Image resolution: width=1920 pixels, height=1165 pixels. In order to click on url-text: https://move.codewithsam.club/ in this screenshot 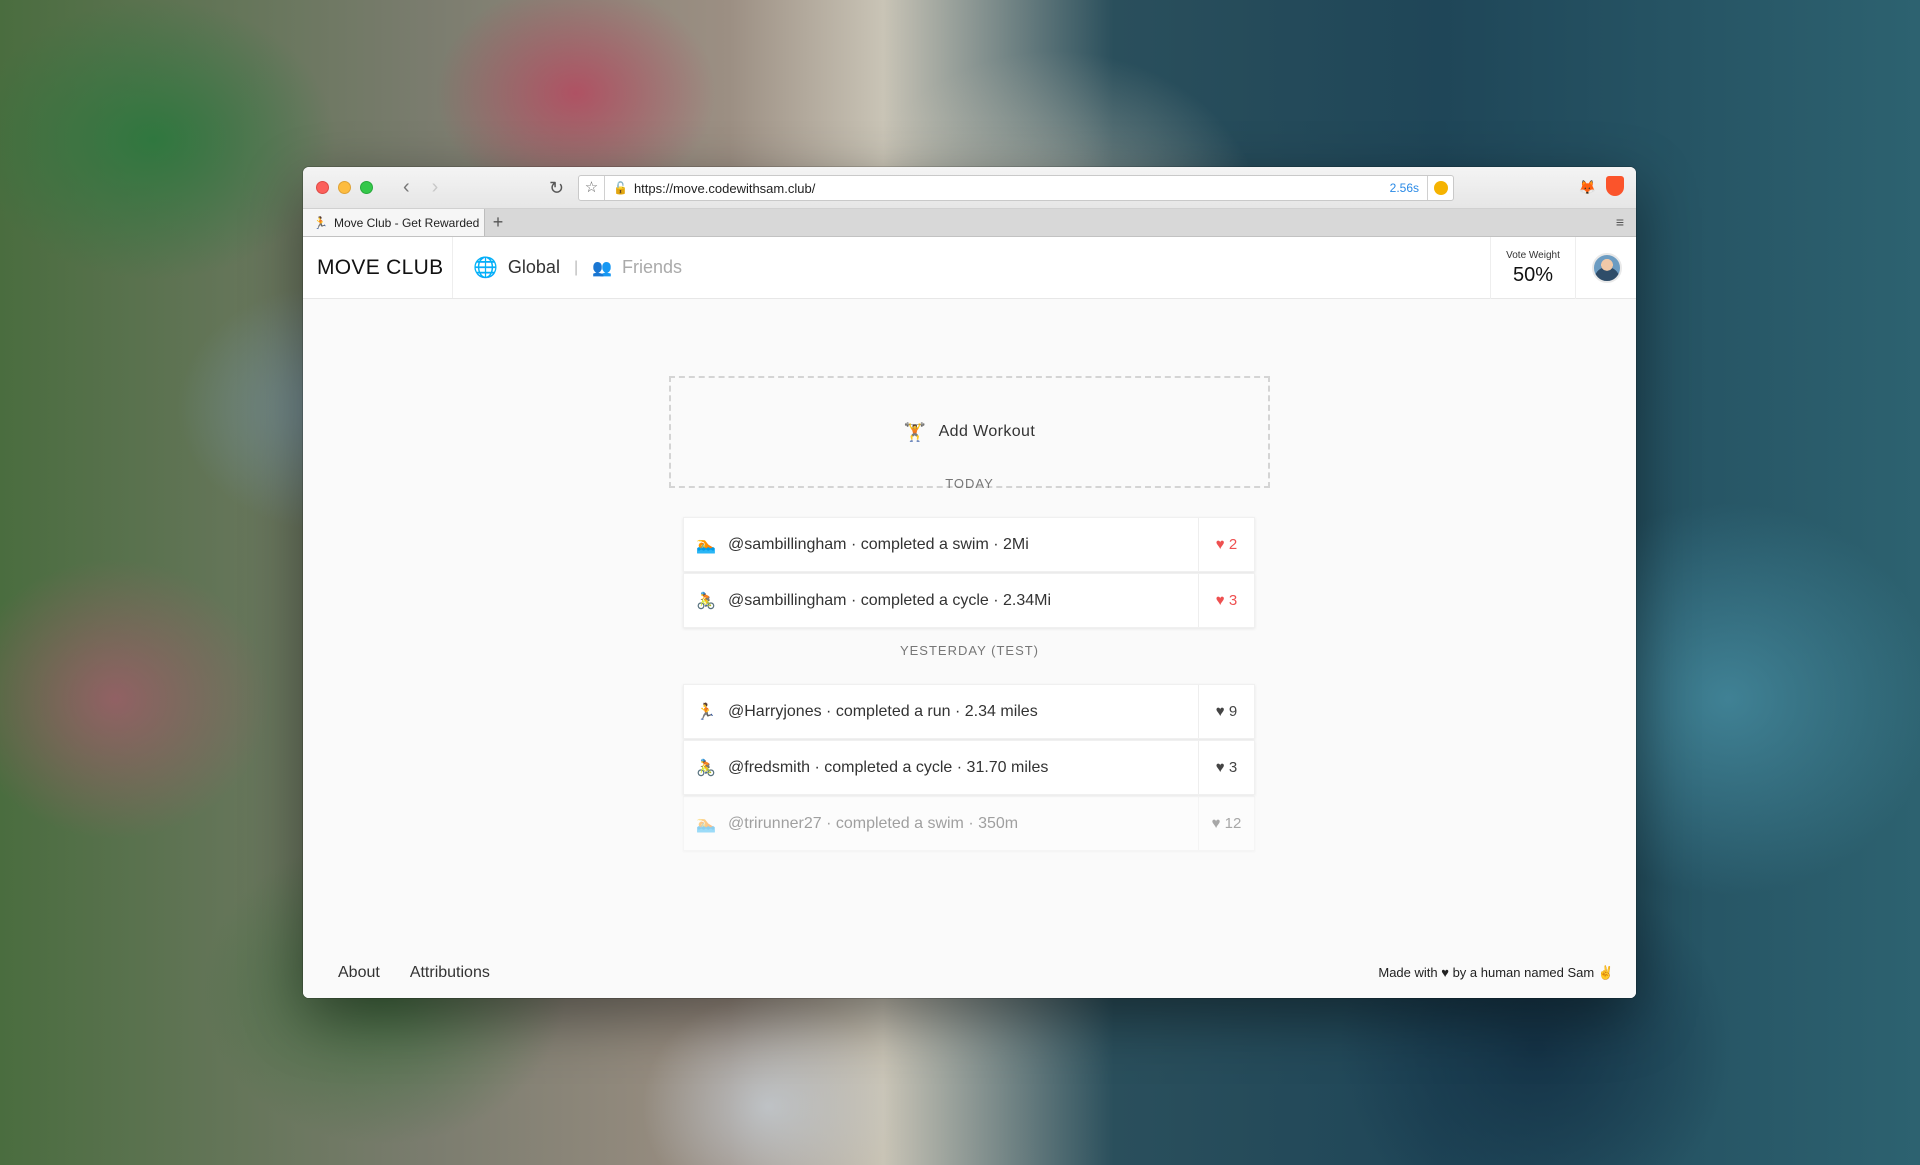, I will do `click(724, 188)`.